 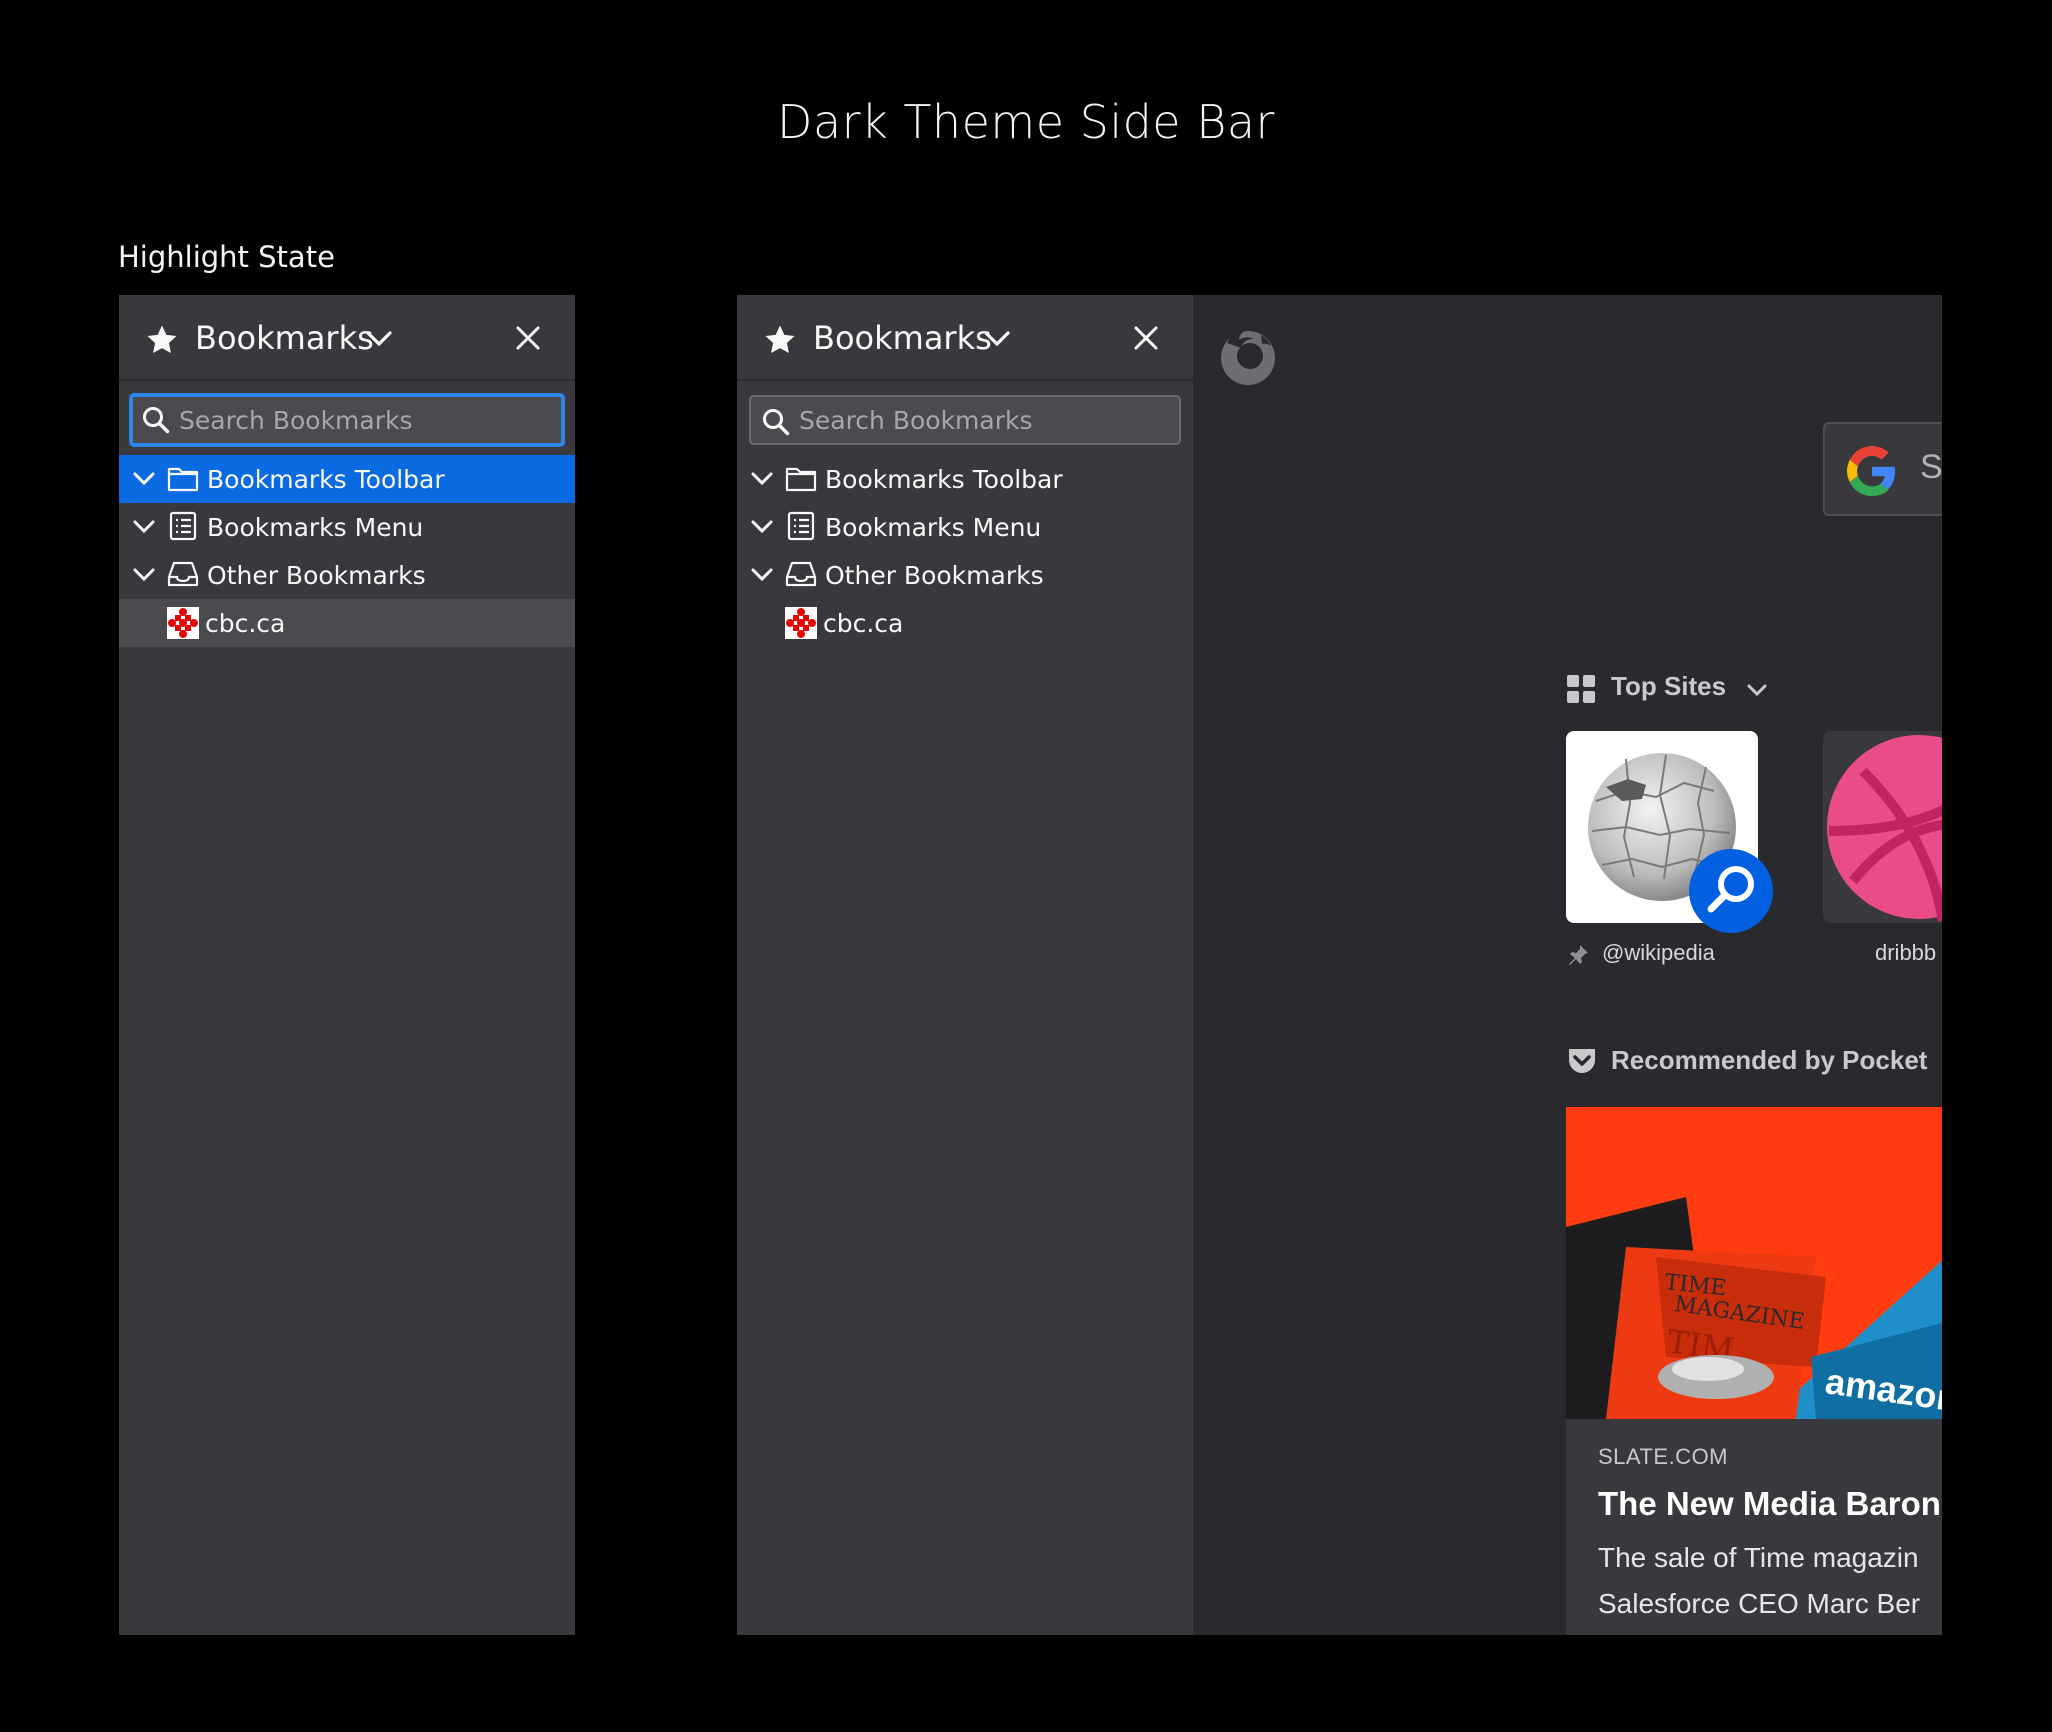 What do you see at coordinates (226, 257) in the screenshot?
I see `section-label: Highlight State` at bounding box center [226, 257].